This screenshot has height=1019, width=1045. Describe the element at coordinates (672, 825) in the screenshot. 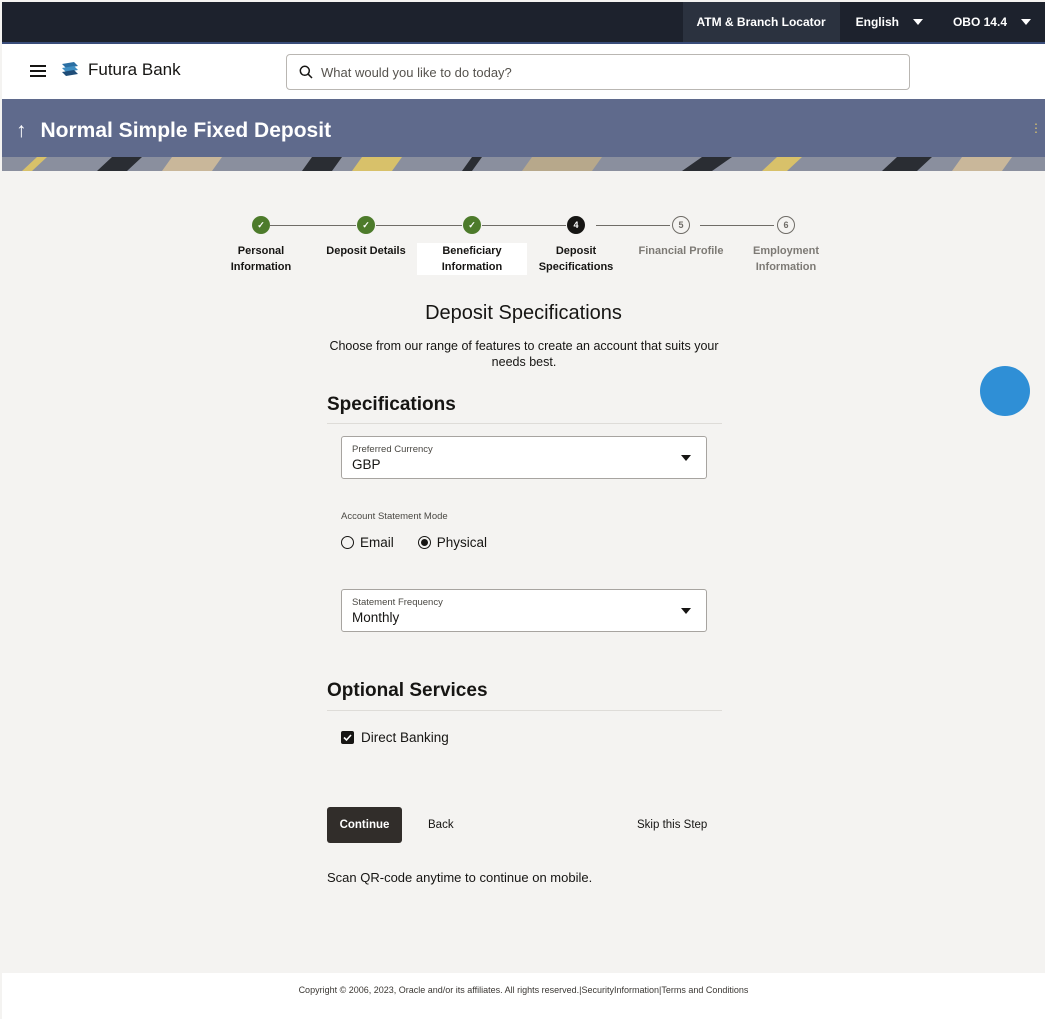

I see `skip-step-button: Skip this Step` at that location.